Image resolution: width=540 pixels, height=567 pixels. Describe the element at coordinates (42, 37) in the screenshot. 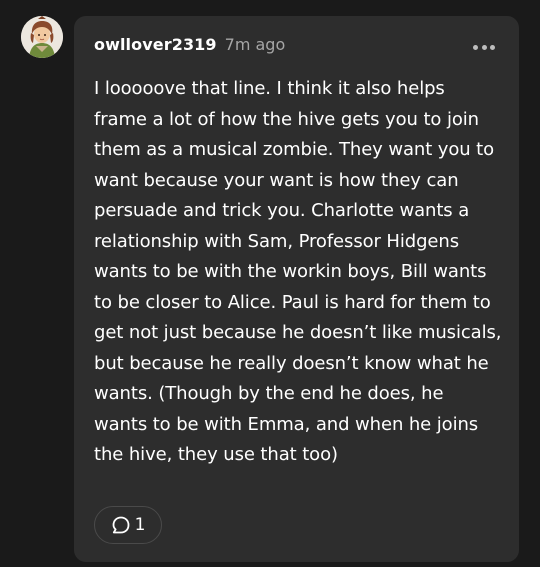

I see `avatar-icon` at that location.